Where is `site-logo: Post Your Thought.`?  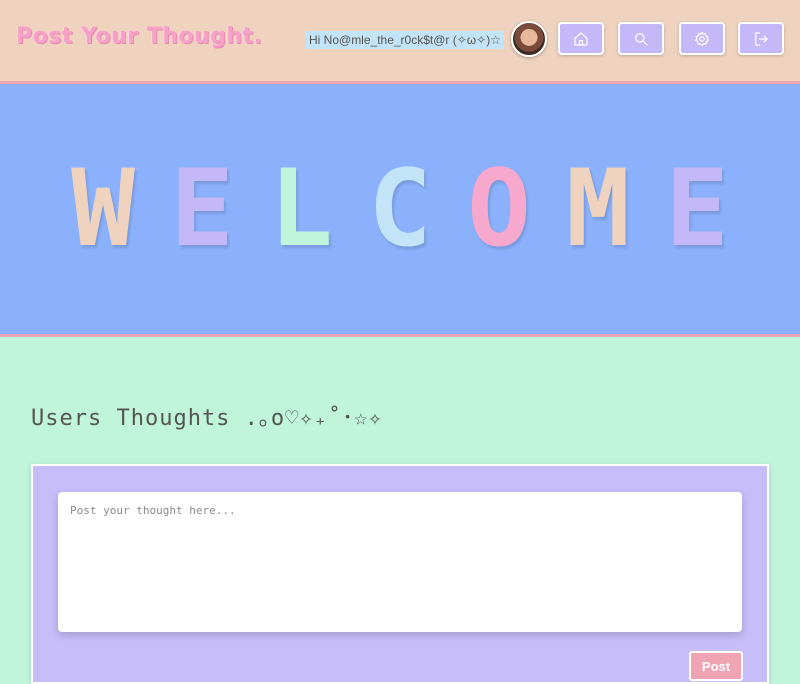
site-logo: Post Your Thought. is located at coordinates (139, 36).